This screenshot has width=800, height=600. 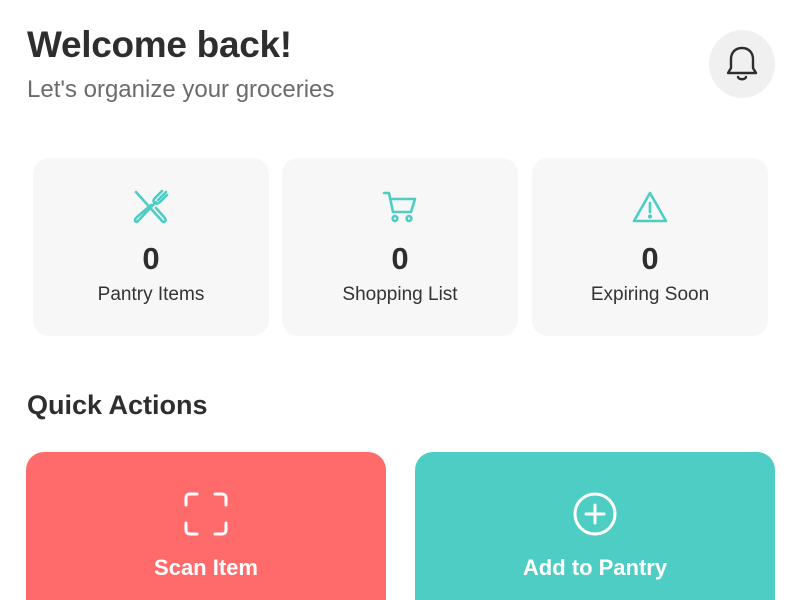 I want to click on bell-icon, so click(x=742, y=63).